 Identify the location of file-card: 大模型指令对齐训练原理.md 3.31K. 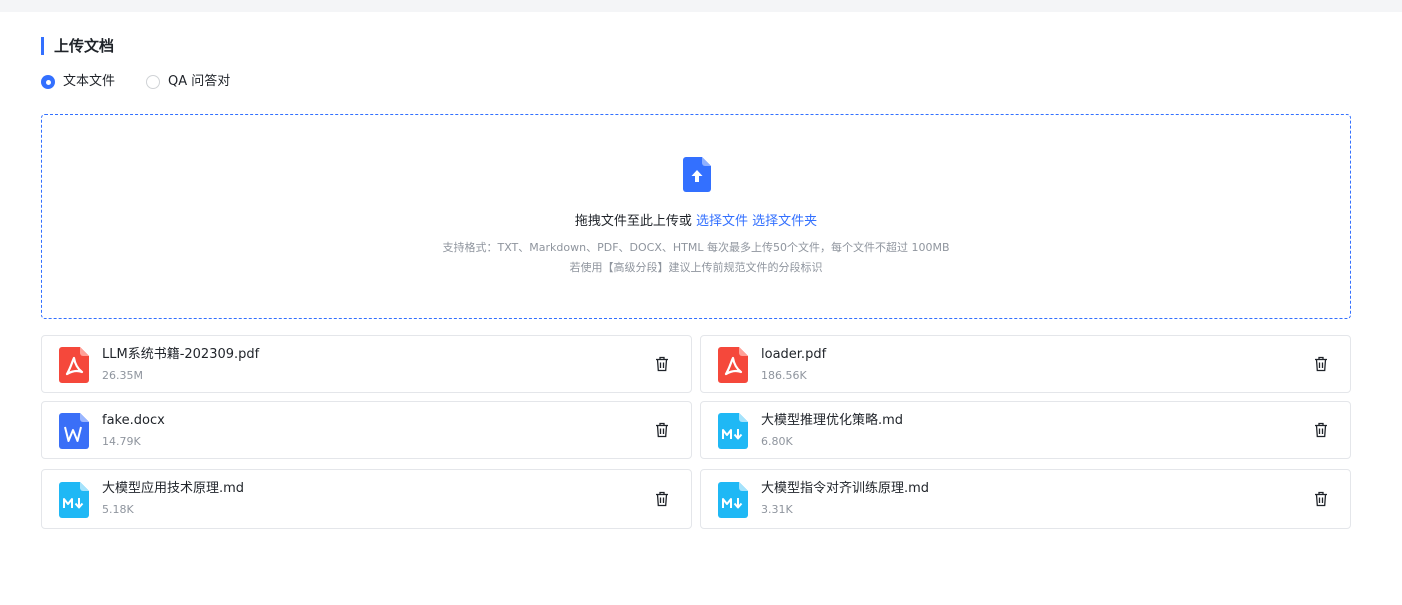
(1025, 499).